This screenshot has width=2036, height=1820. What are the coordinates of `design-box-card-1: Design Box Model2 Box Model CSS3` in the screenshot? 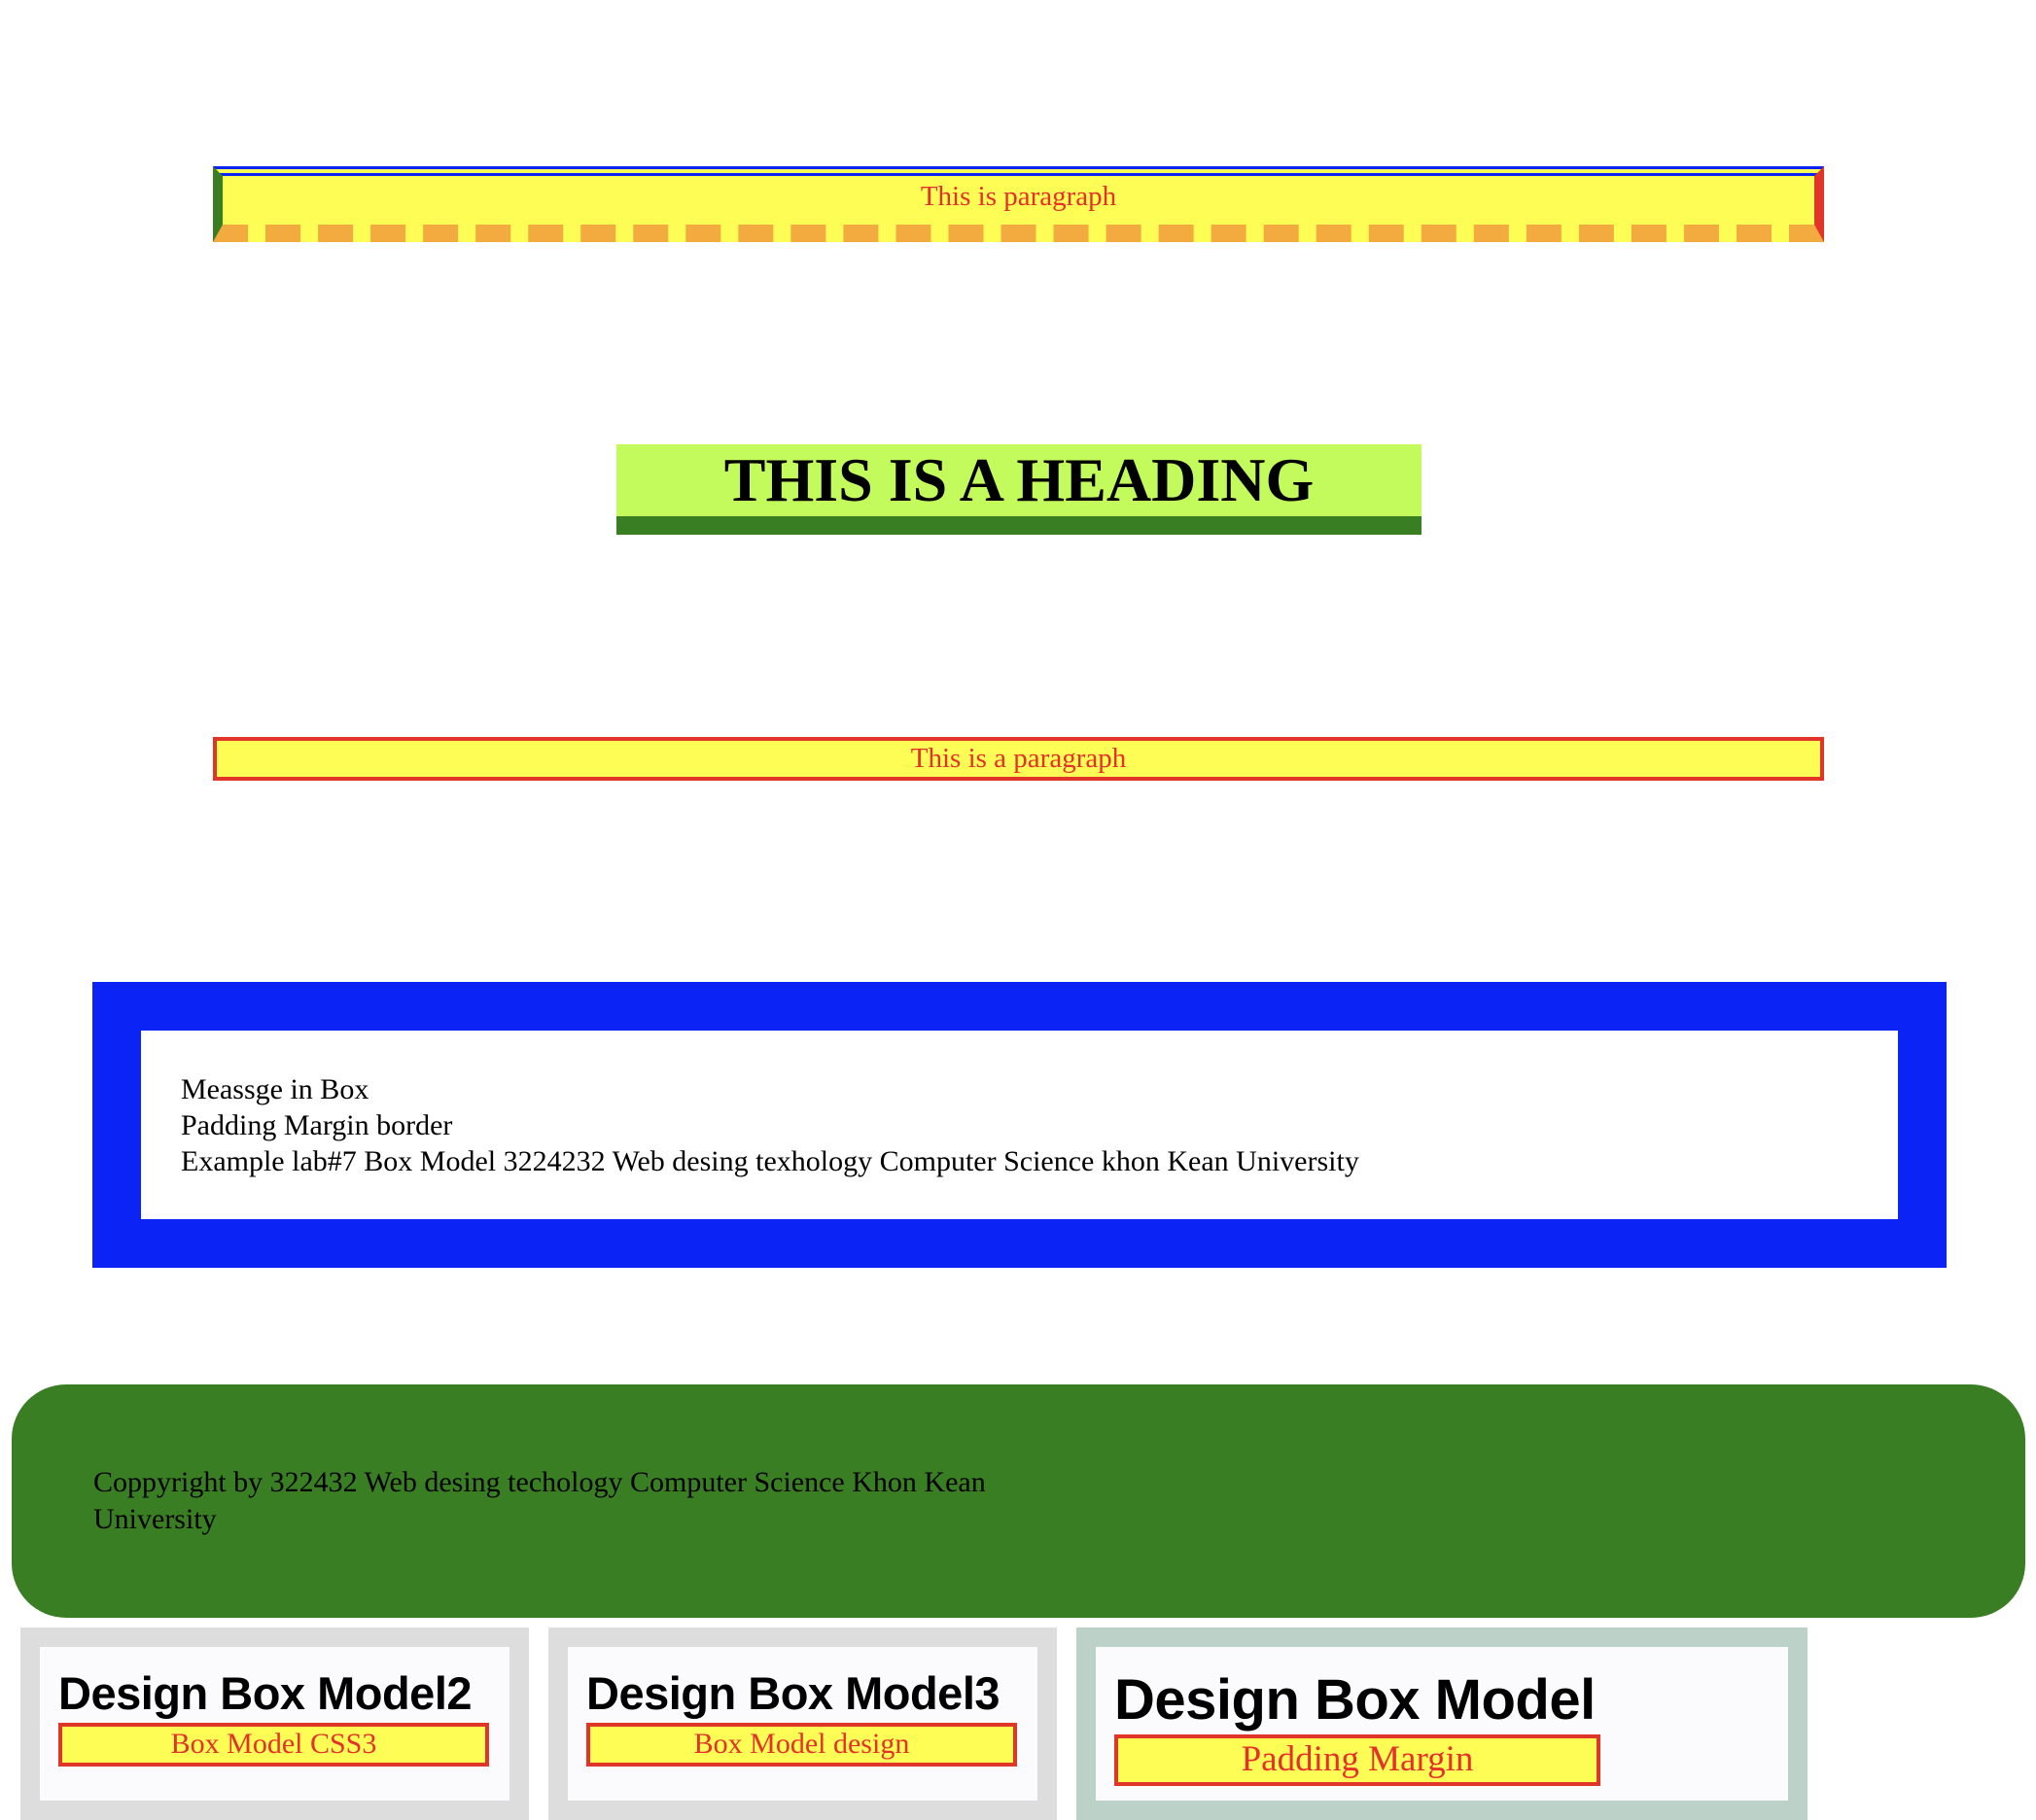 It's located at (274, 1724).